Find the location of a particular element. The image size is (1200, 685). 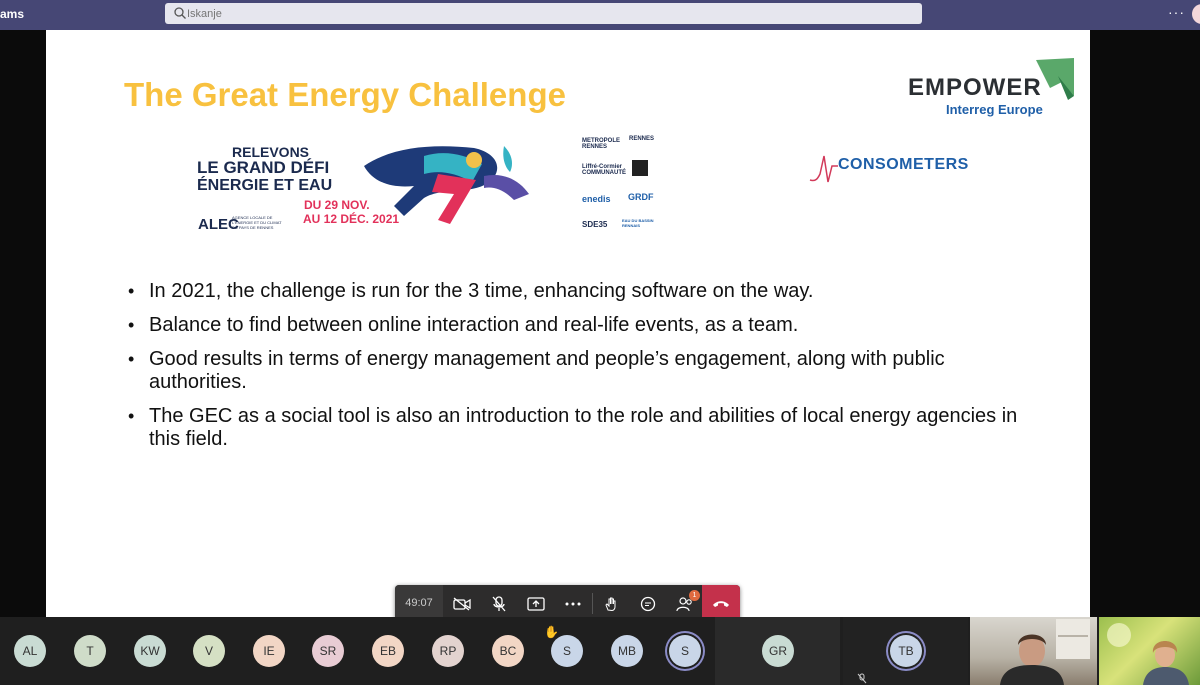

partner-logo is located at coordinates (640, 168).